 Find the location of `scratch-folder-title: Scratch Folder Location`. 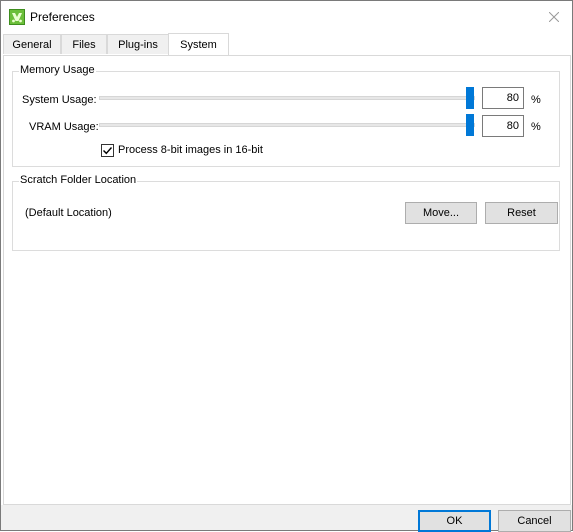

scratch-folder-title: Scratch Folder Location is located at coordinates (78, 180).